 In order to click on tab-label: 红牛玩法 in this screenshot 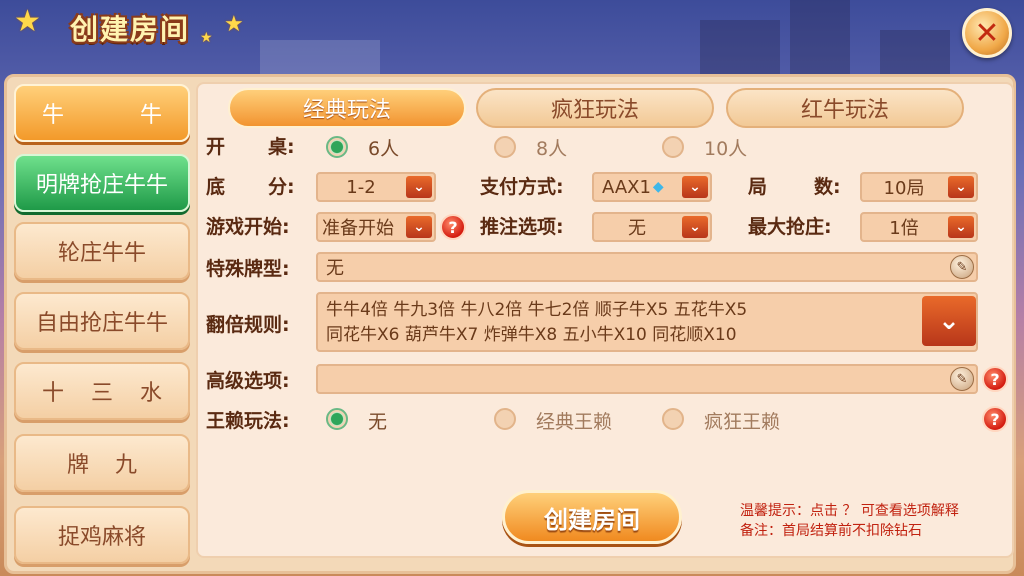, I will do `click(844, 110)`.